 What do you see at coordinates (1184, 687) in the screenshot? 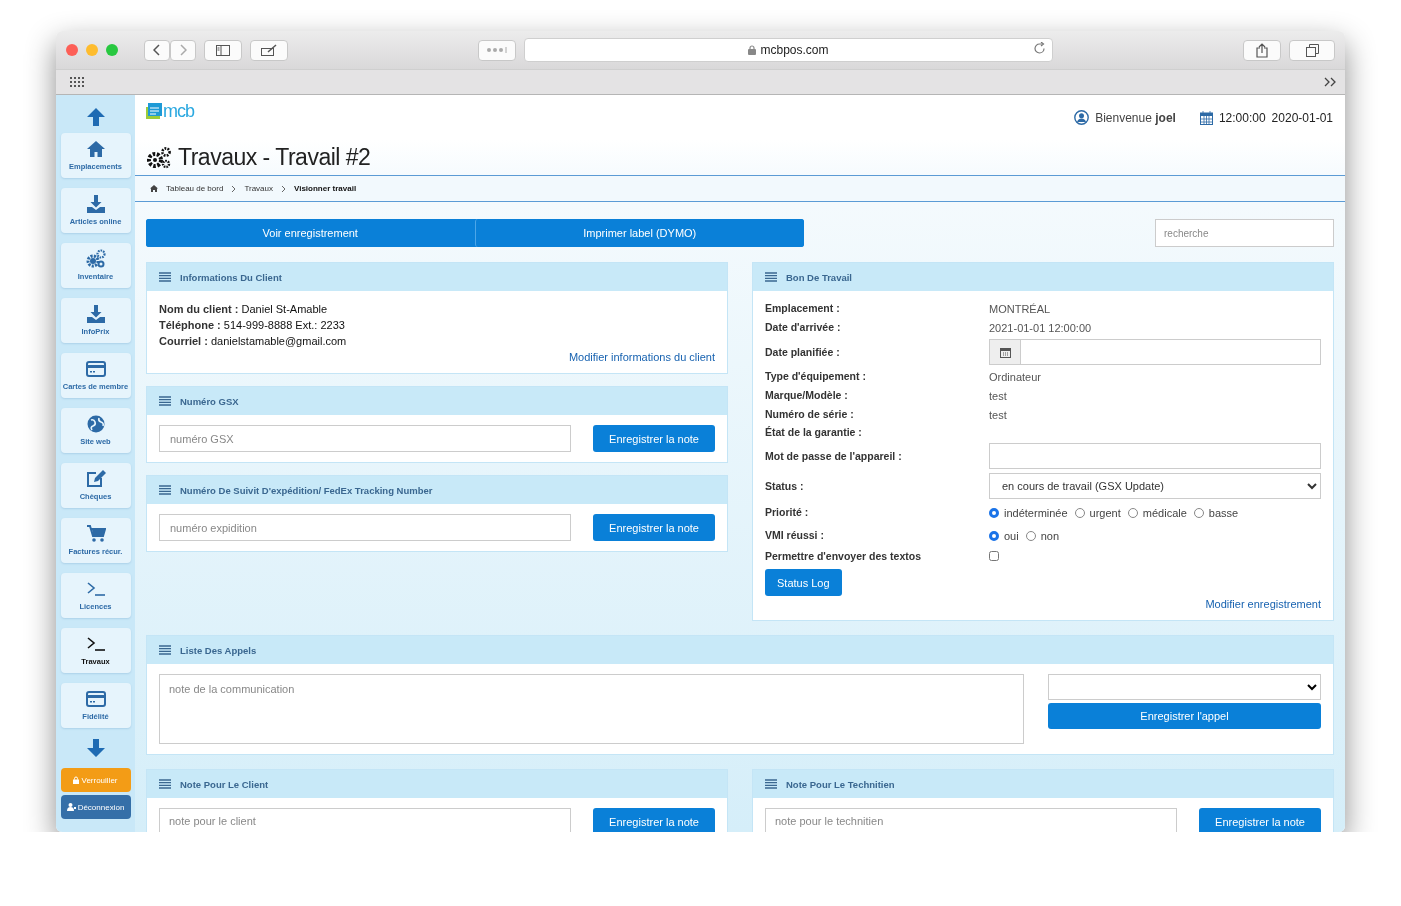
I see `call-type-dropdown` at bounding box center [1184, 687].